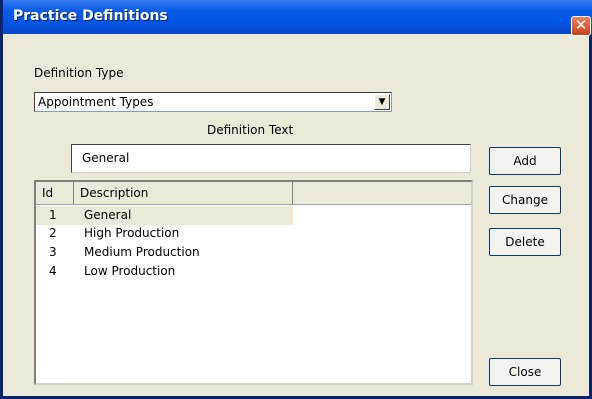 The width and height of the screenshot is (592, 399). I want to click on delete-button: Delete, so click(525, 242).